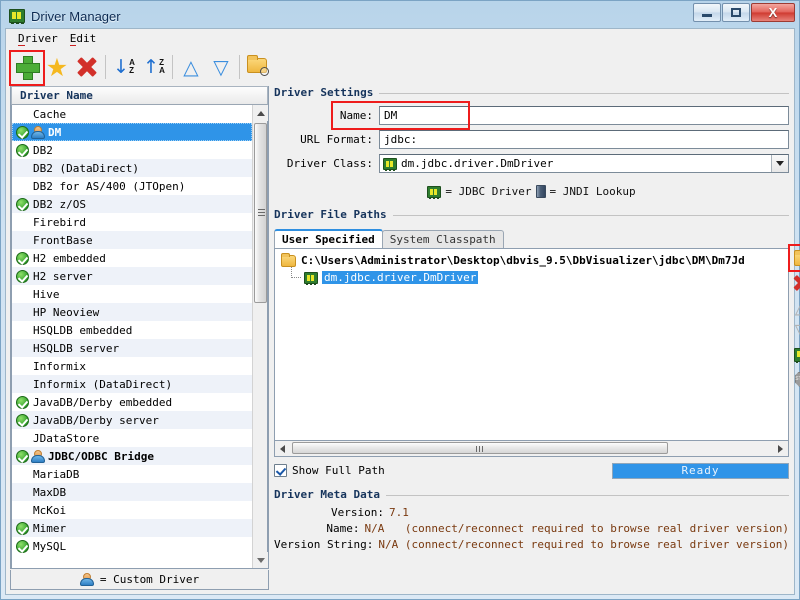 The height and width of the screenshot is (600, 800). I want to click on list-item-label: Cache, so click(50, 114).